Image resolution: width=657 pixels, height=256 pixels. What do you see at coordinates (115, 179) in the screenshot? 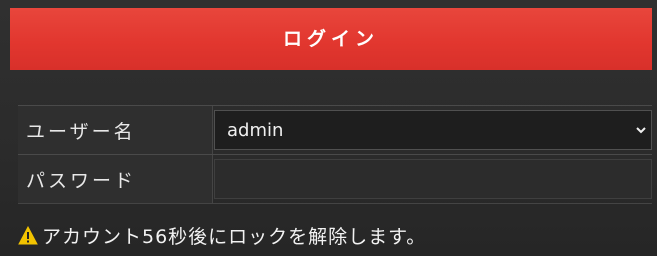
I see `password-label: パスワード` at bounding box center [115, 179].